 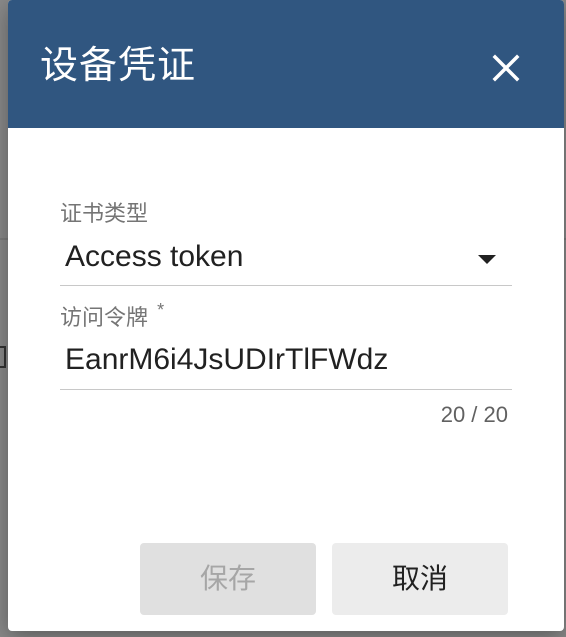 What do you see at coordinates (228, 579) in the screenshot?
I see `save-button: 保存` at bounding box center [228, 579].